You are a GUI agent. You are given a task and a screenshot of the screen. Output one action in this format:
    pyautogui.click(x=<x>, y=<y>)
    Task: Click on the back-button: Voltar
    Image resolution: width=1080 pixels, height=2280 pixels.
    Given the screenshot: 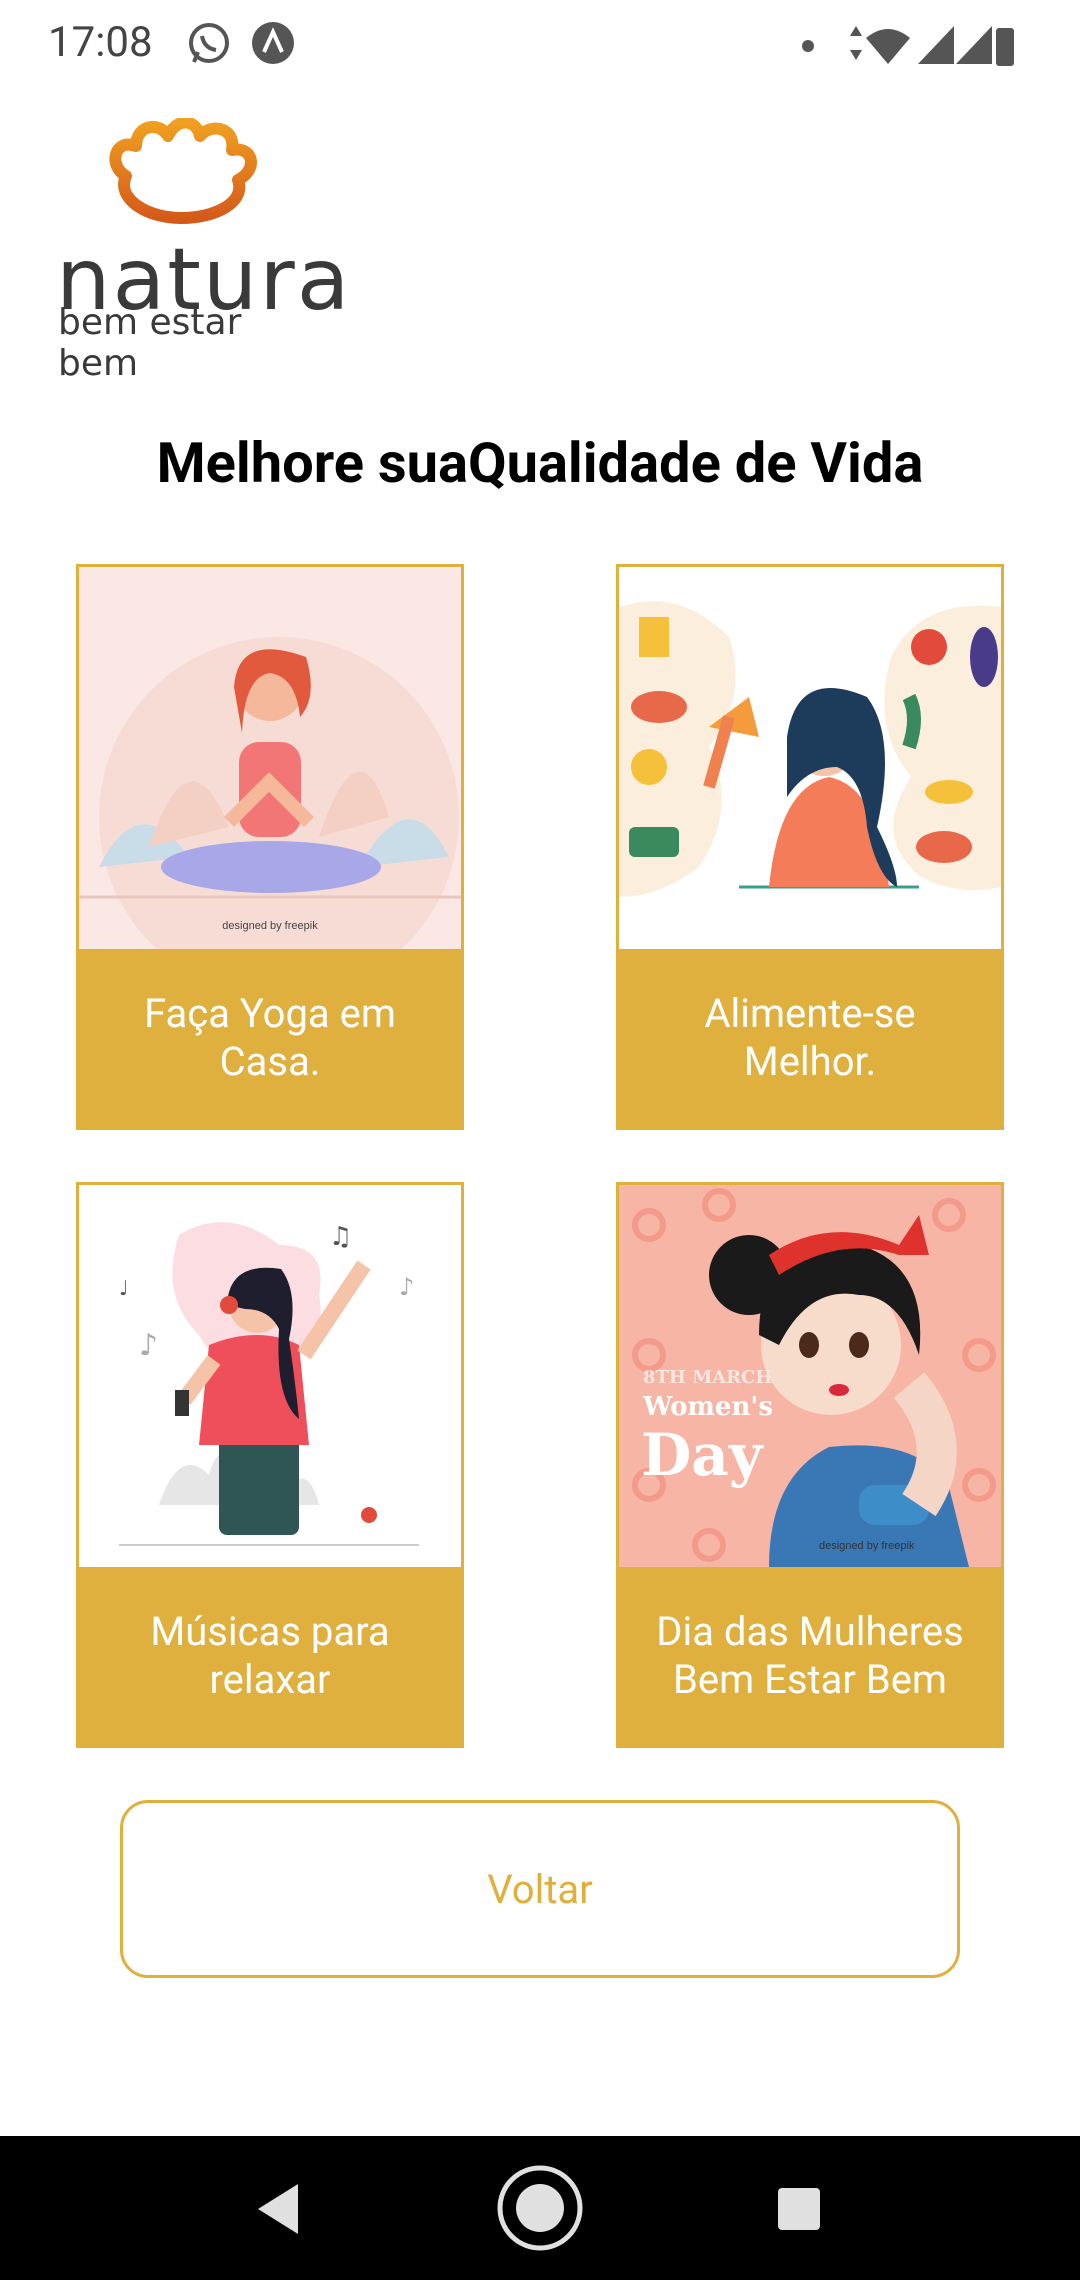 What is the action you would take?
    pyautogui.click(x=540, y=1889)
    